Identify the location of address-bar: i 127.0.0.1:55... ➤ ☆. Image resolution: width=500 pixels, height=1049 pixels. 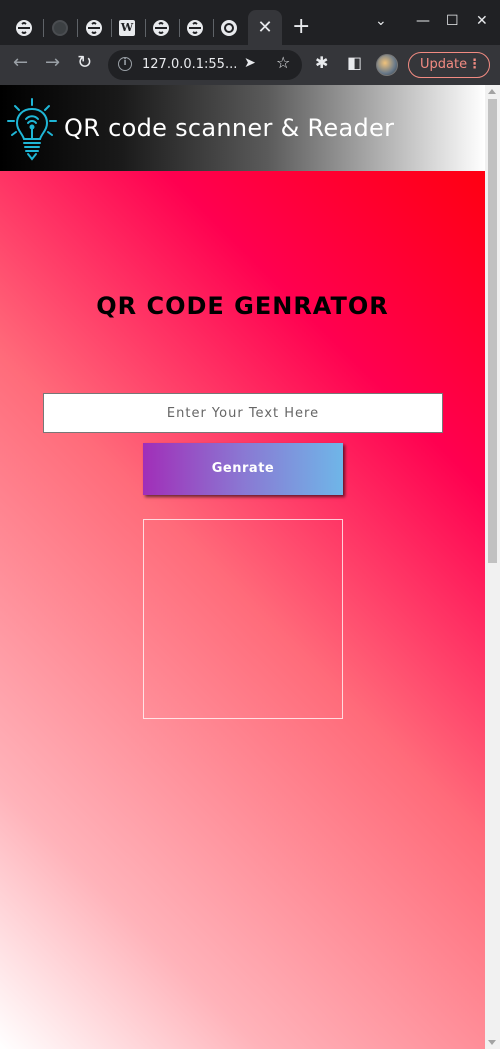
(205, 65).